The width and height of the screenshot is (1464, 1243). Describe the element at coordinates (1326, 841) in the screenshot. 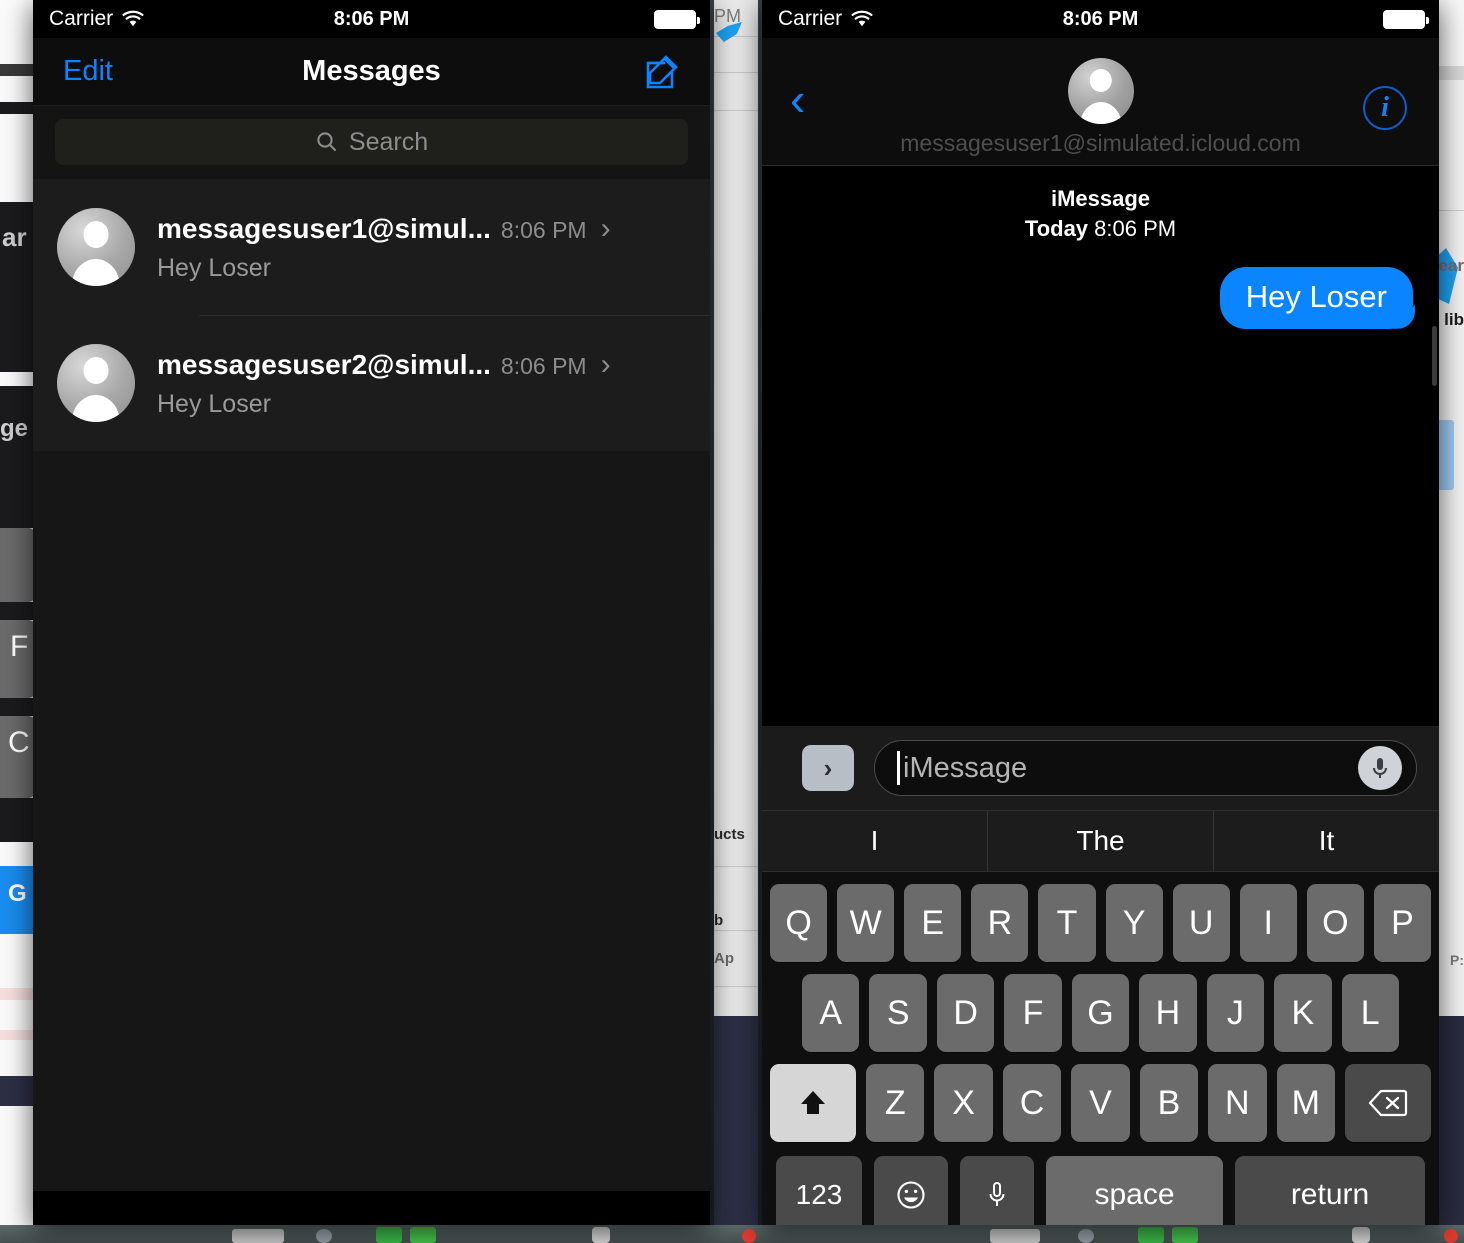

I see `prediction-item-3: It` at that location.